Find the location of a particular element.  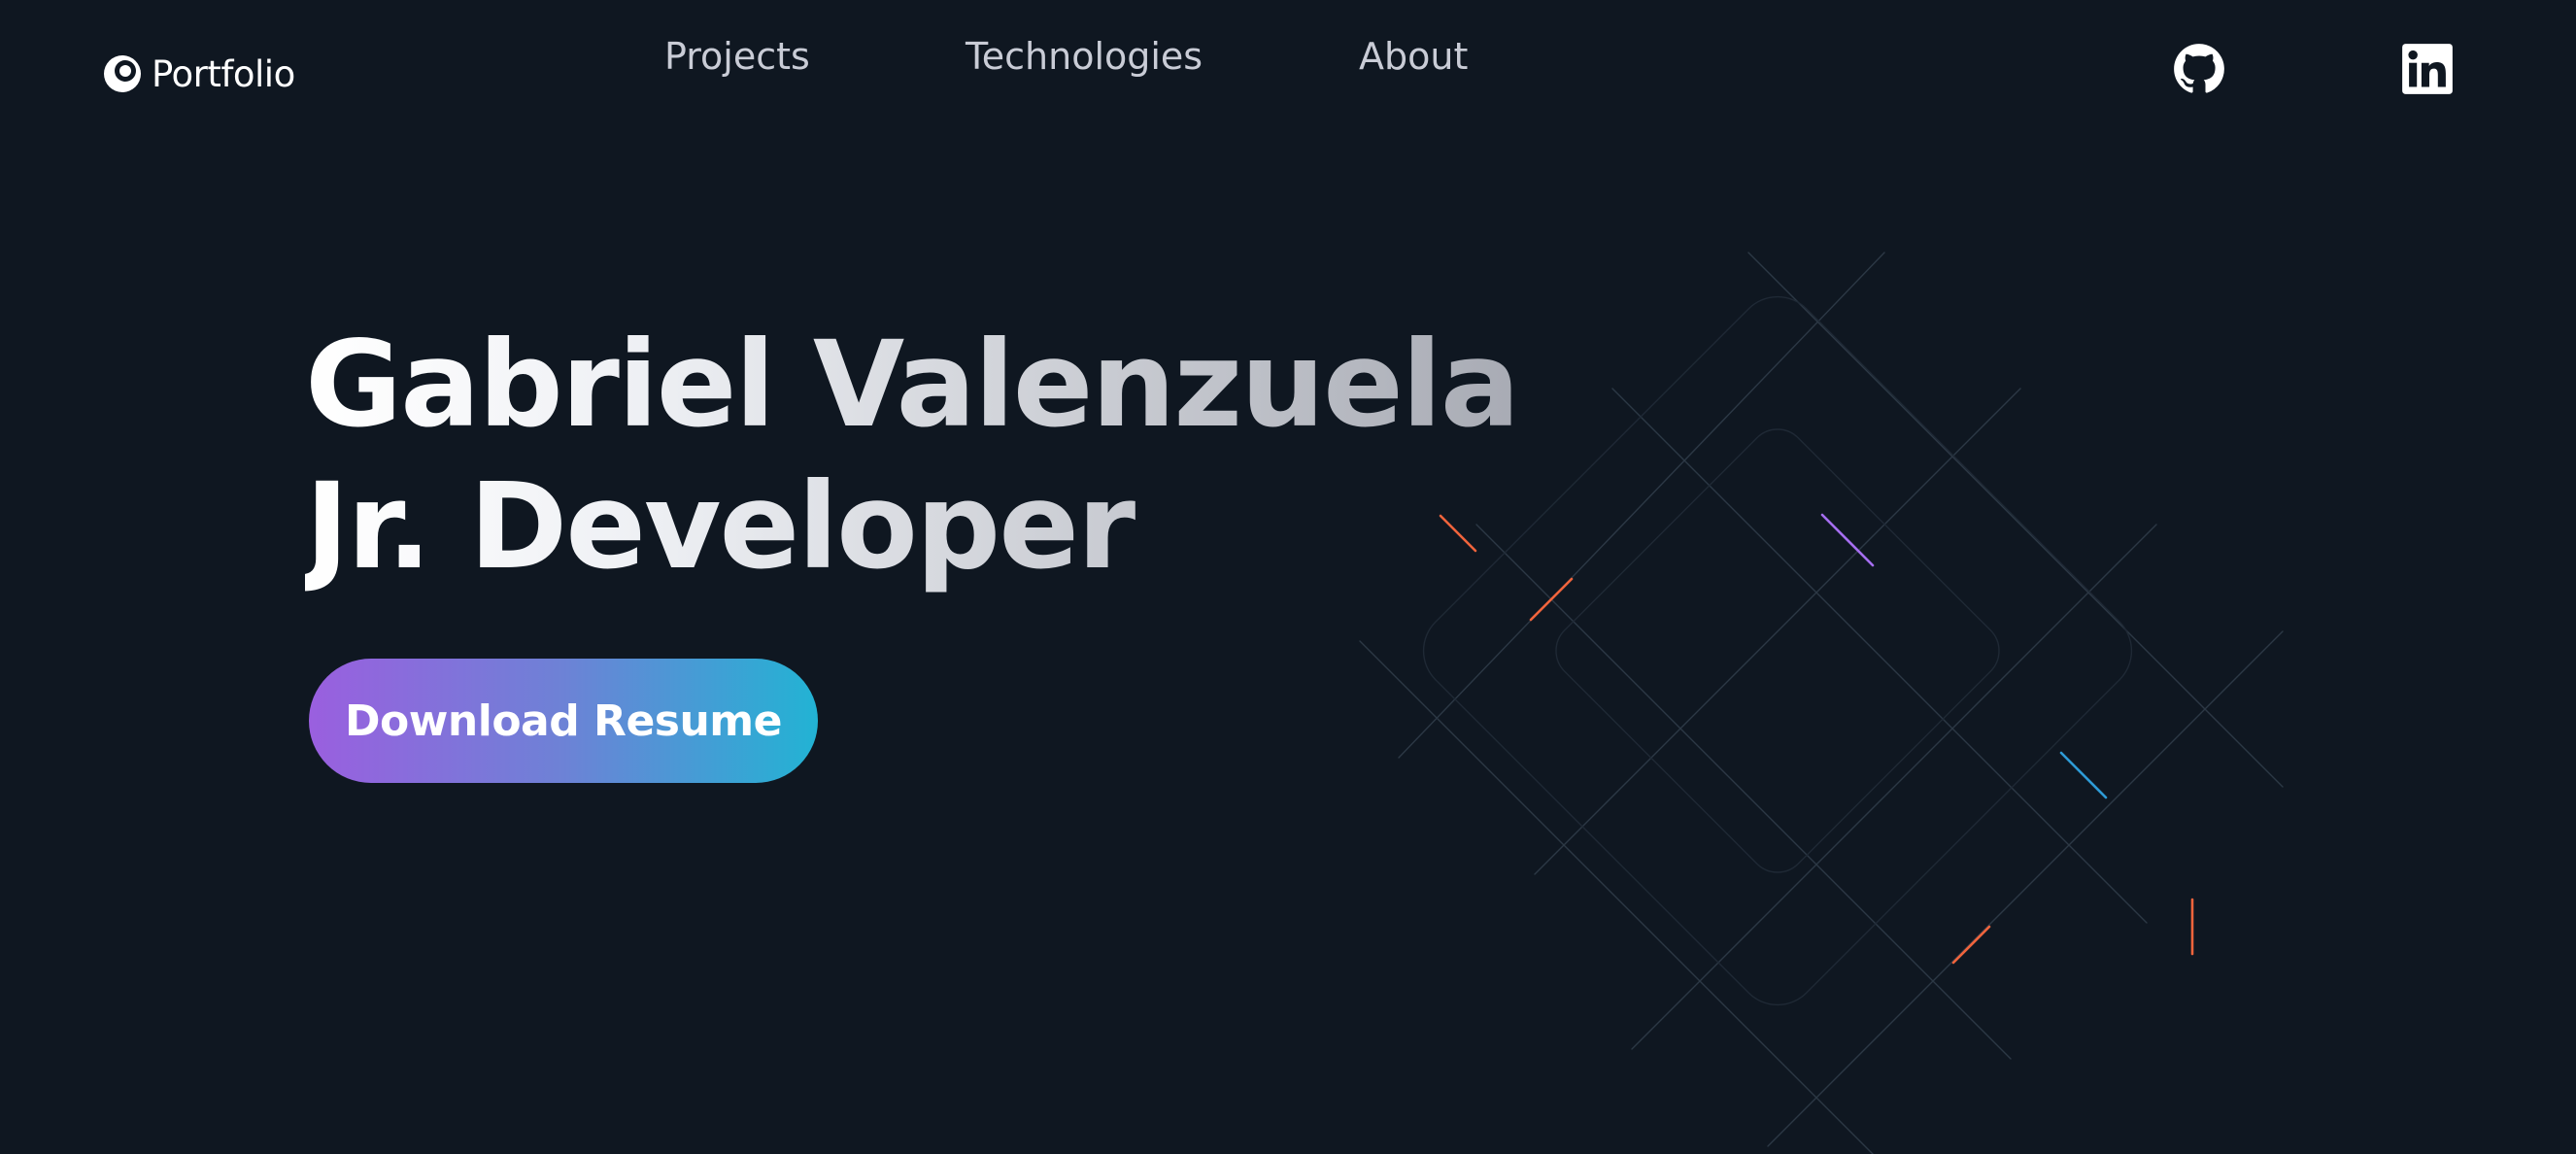

nav-link-projects: Projects is located at coordinates (737, 56).